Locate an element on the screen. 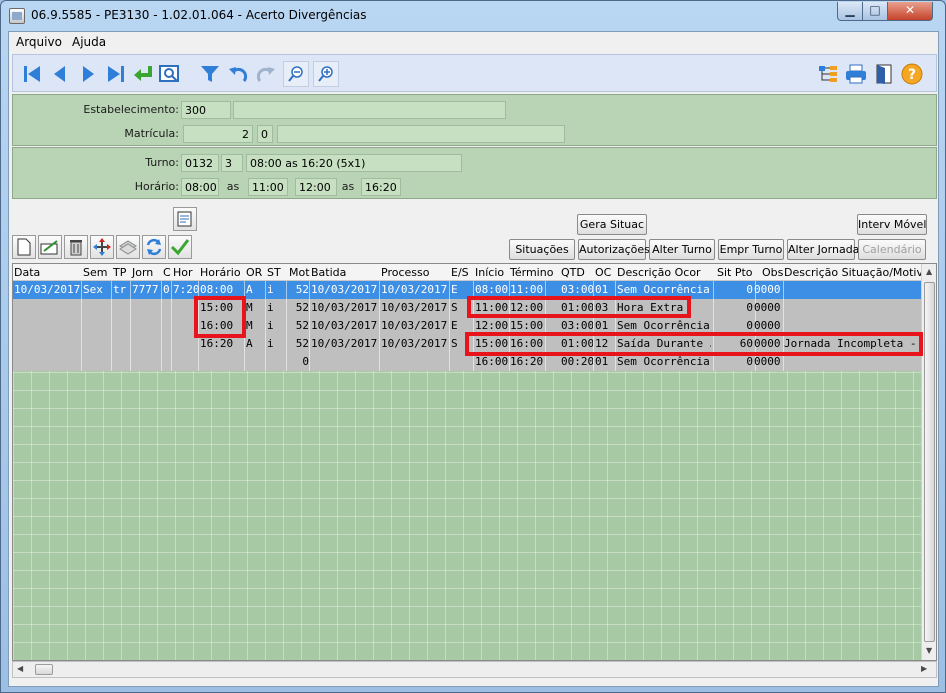  last-record-icon is located at coordinates (116, 74).